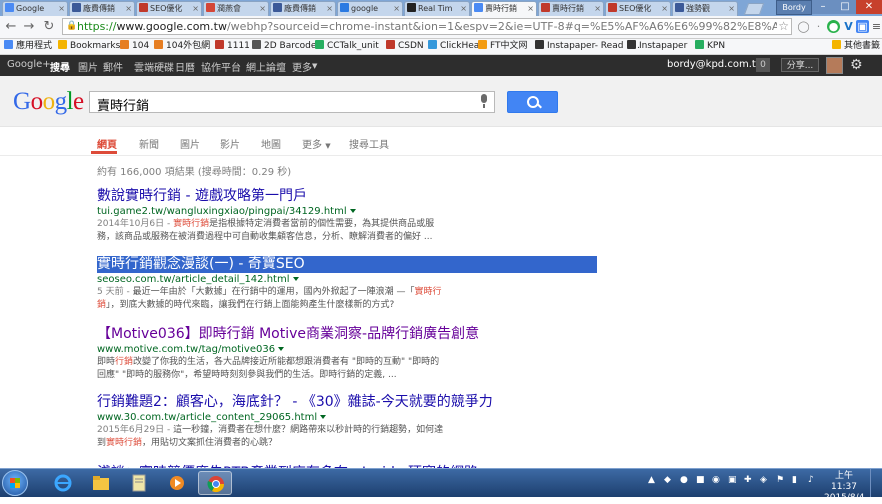  Describe the element at coordinates (11, 27) in the screenshot. I see `back-arrow-icon: ←` at that location.